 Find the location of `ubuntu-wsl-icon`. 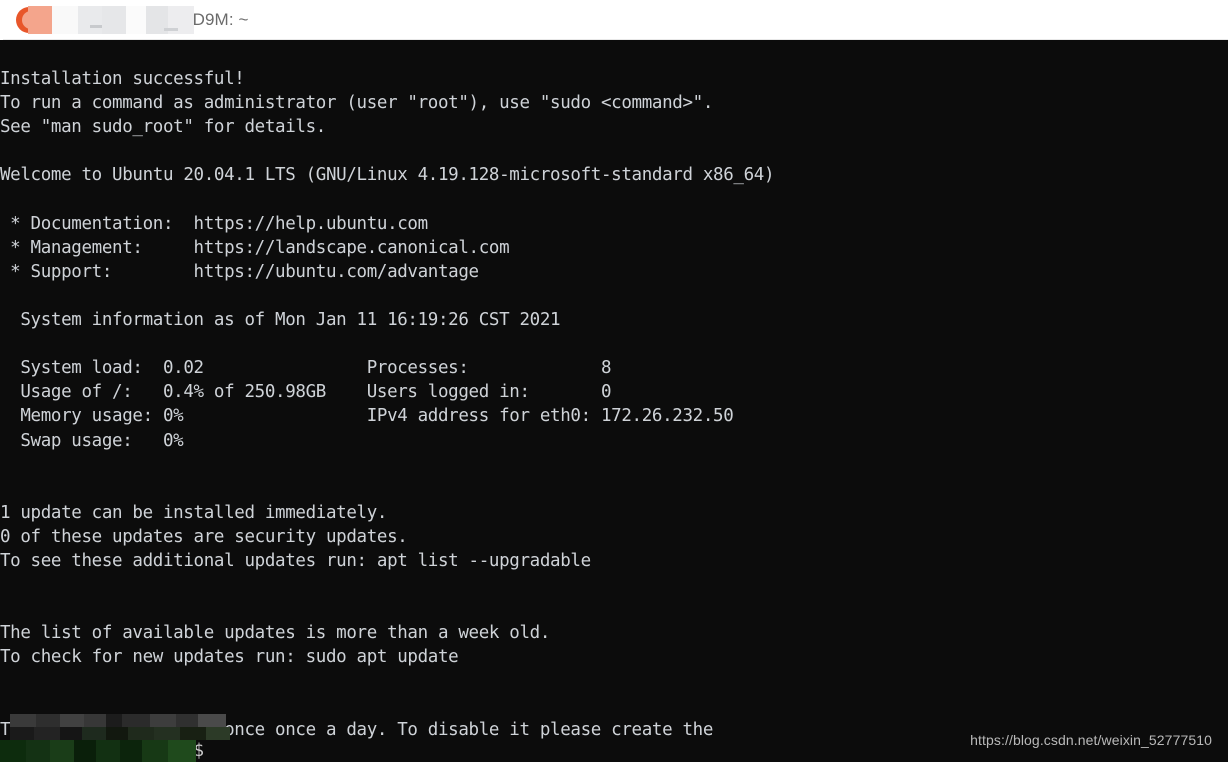

ubuntu-wsl-icon is located at coordinates (29, 20).